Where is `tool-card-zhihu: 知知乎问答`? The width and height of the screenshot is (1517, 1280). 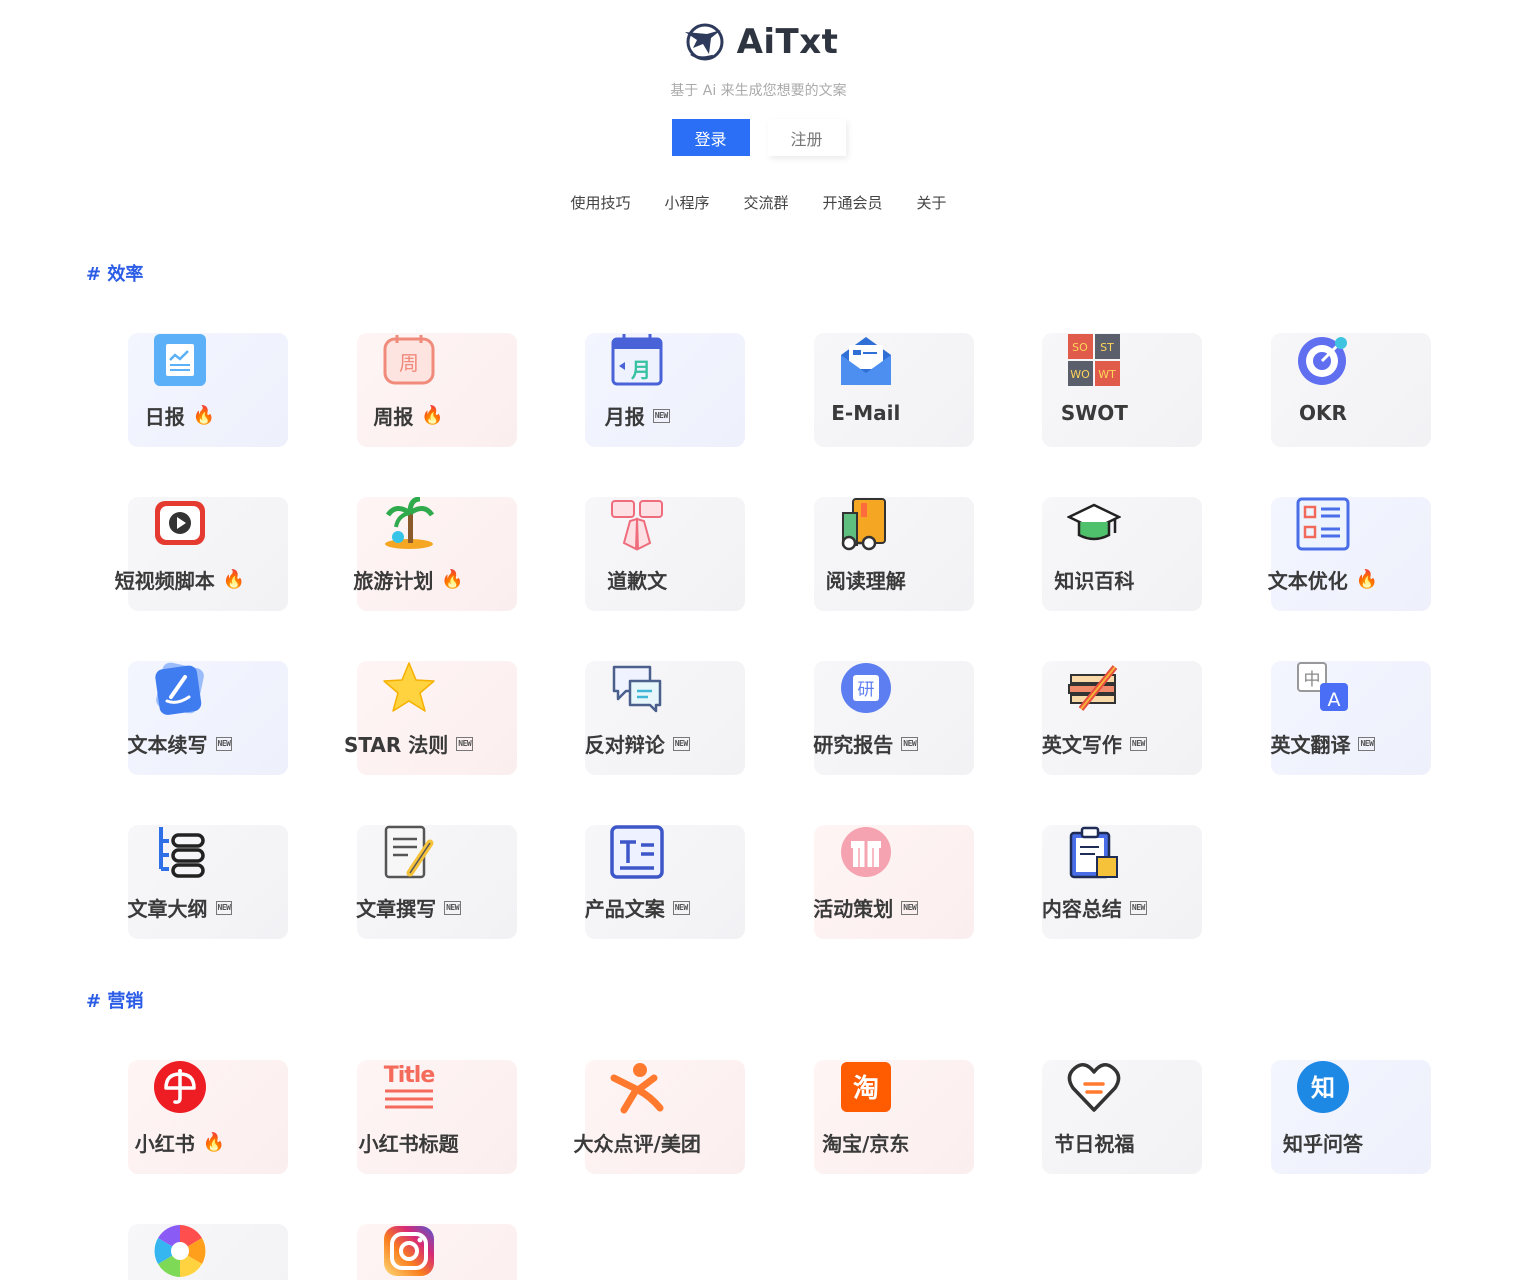
tool-card-zhihu: 知知乎问答 is located at coordinates (1323, 1117).